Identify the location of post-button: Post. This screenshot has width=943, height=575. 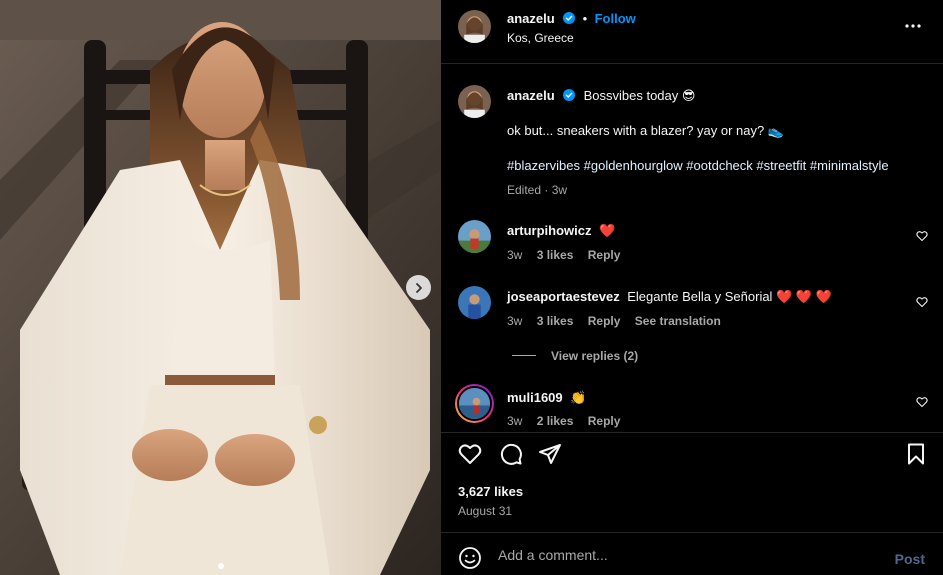
(910, 559).